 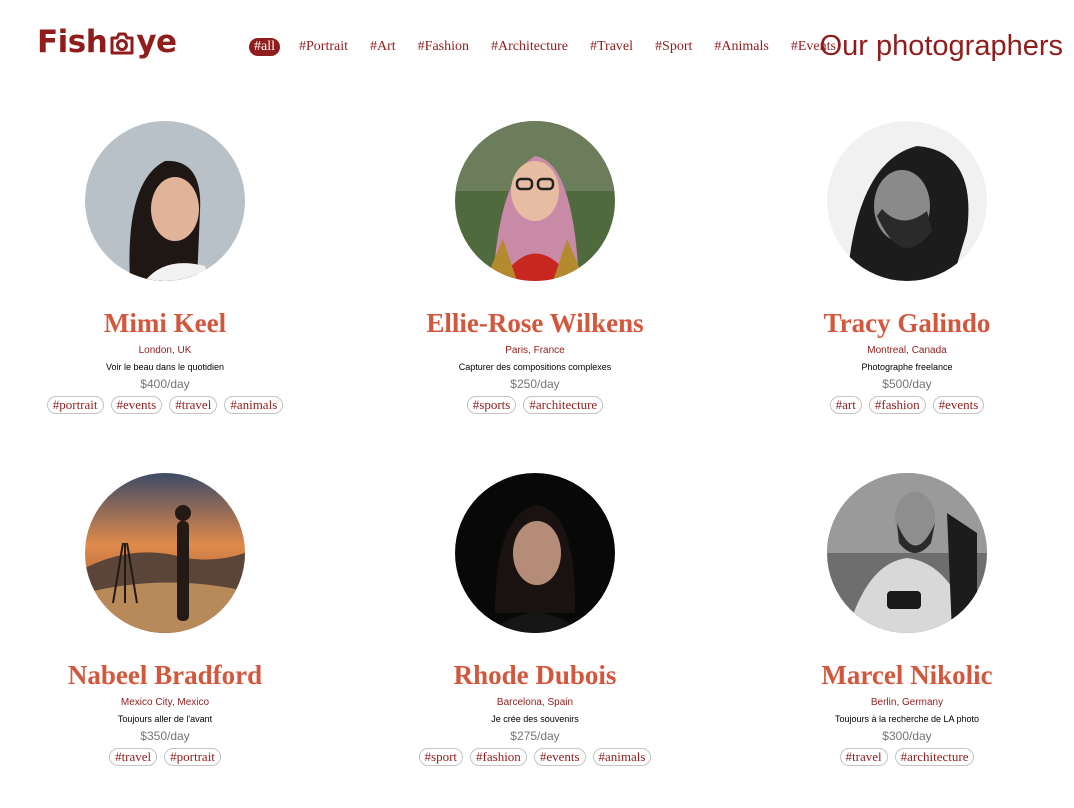 I want to click on photographer-tags: #sports #architecture, so click(x=535, y=405).